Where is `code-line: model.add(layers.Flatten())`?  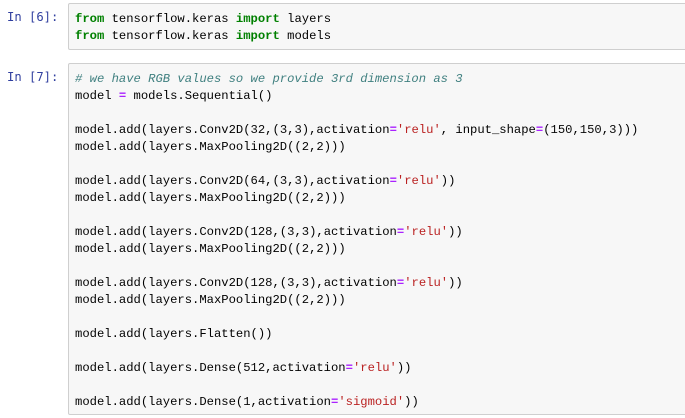
code-line: model.add(layers.Flatten()) is located at coordinates (356, 334).